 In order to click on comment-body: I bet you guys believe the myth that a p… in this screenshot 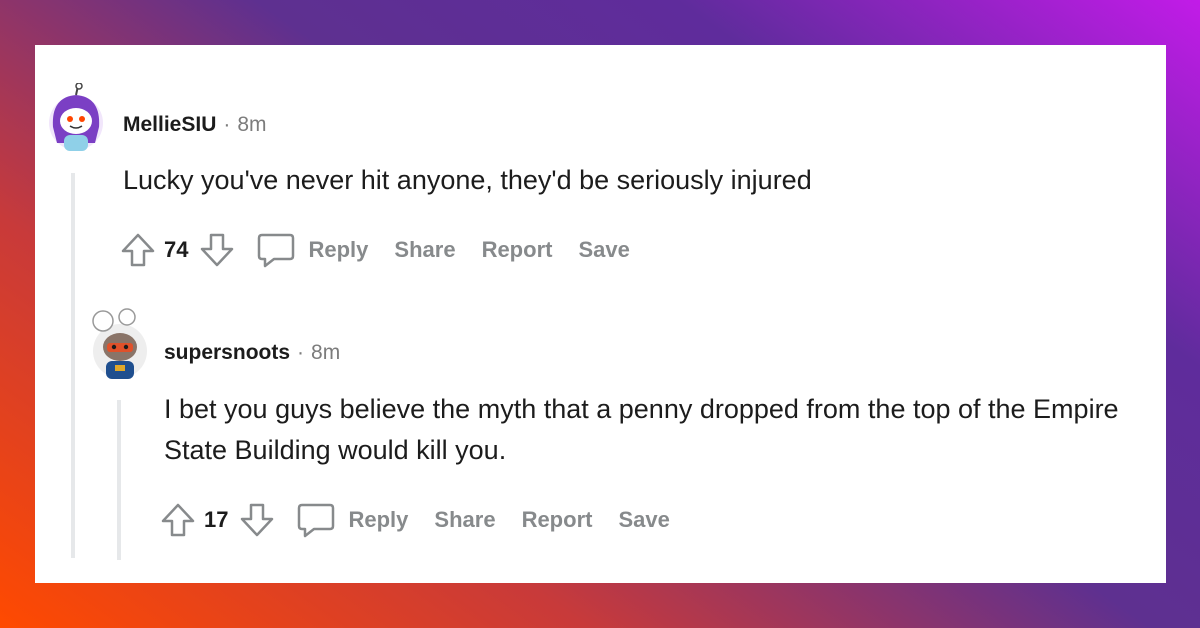, I will do `click(641, 429)`.